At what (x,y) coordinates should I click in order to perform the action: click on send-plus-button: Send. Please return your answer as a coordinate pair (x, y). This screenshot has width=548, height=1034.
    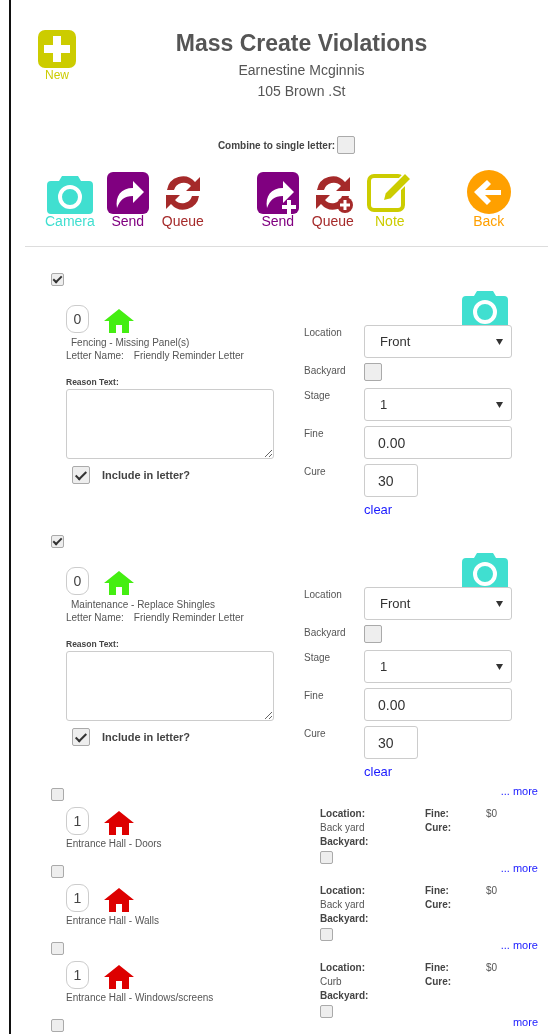
    Looking at the image, I should click on (277, 200).